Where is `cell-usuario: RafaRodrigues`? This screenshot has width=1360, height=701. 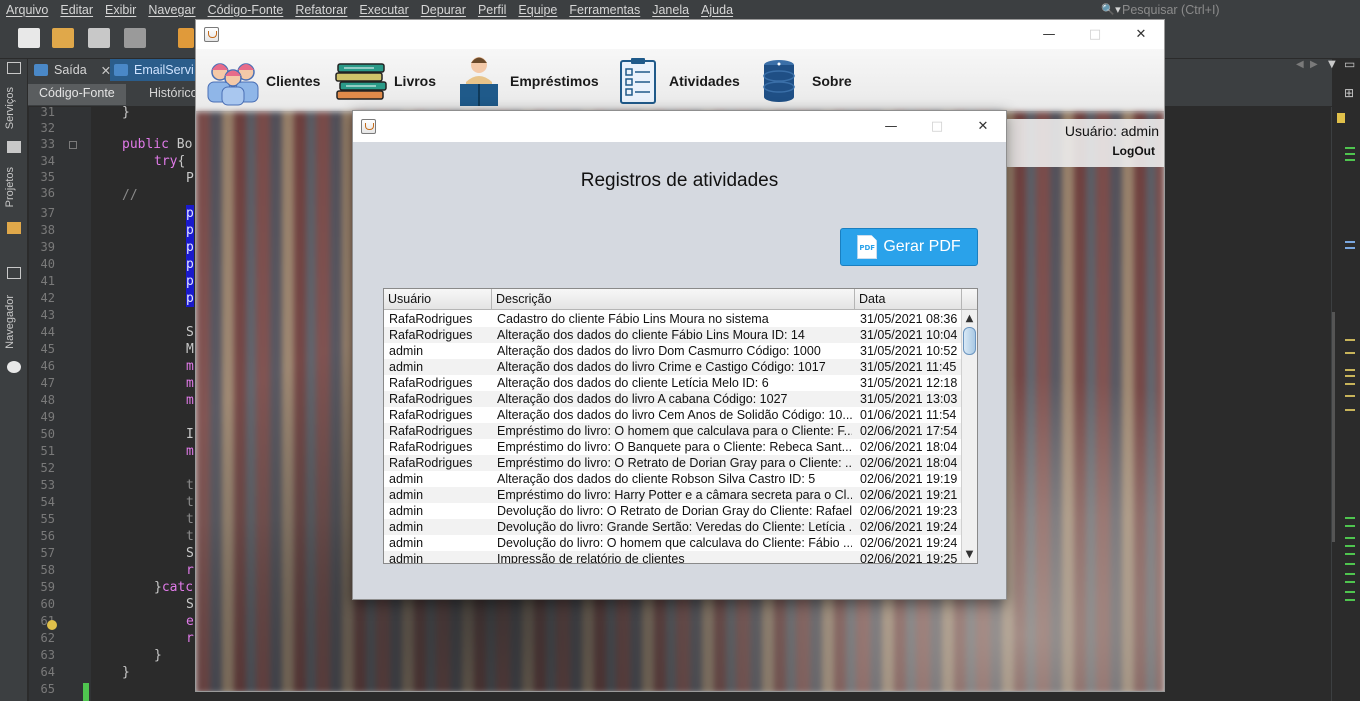 cell-usuario: RafaRodrigues is located at coordinates (431, 335).